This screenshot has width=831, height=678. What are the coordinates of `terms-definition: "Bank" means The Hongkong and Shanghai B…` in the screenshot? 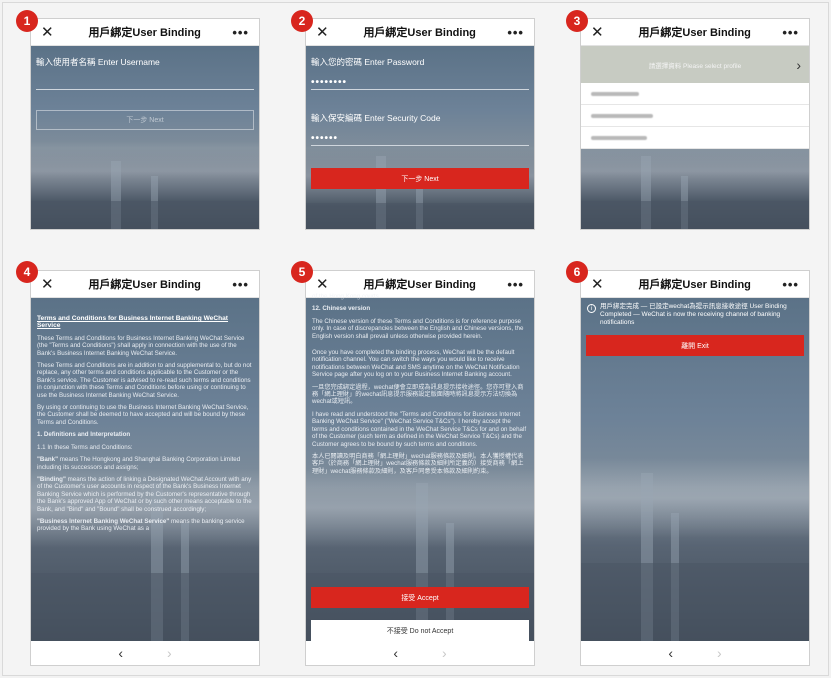 It's located at (145, 463).